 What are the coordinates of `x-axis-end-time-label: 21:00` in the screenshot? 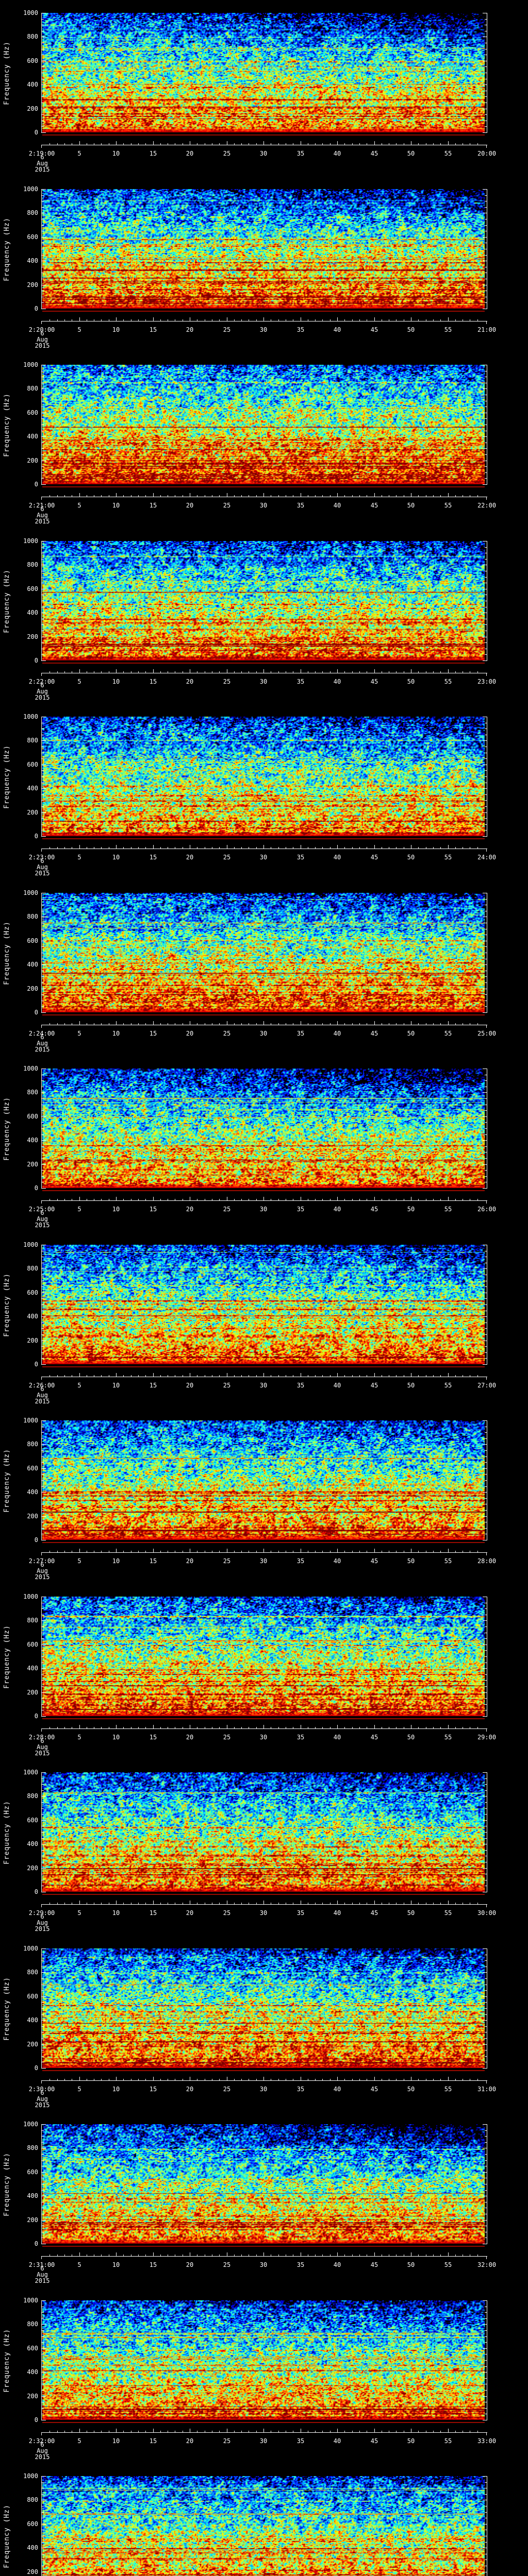 It's located at (487, 329).